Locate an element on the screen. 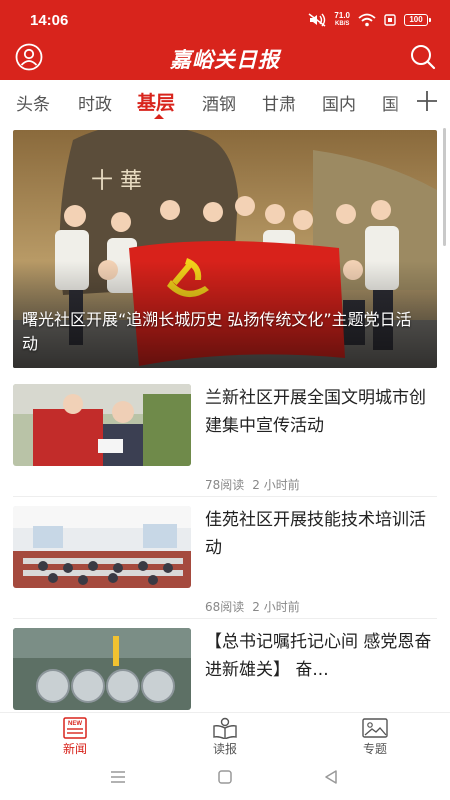  nav-epaper-label: 读报 is located at coordinates (224, 749).